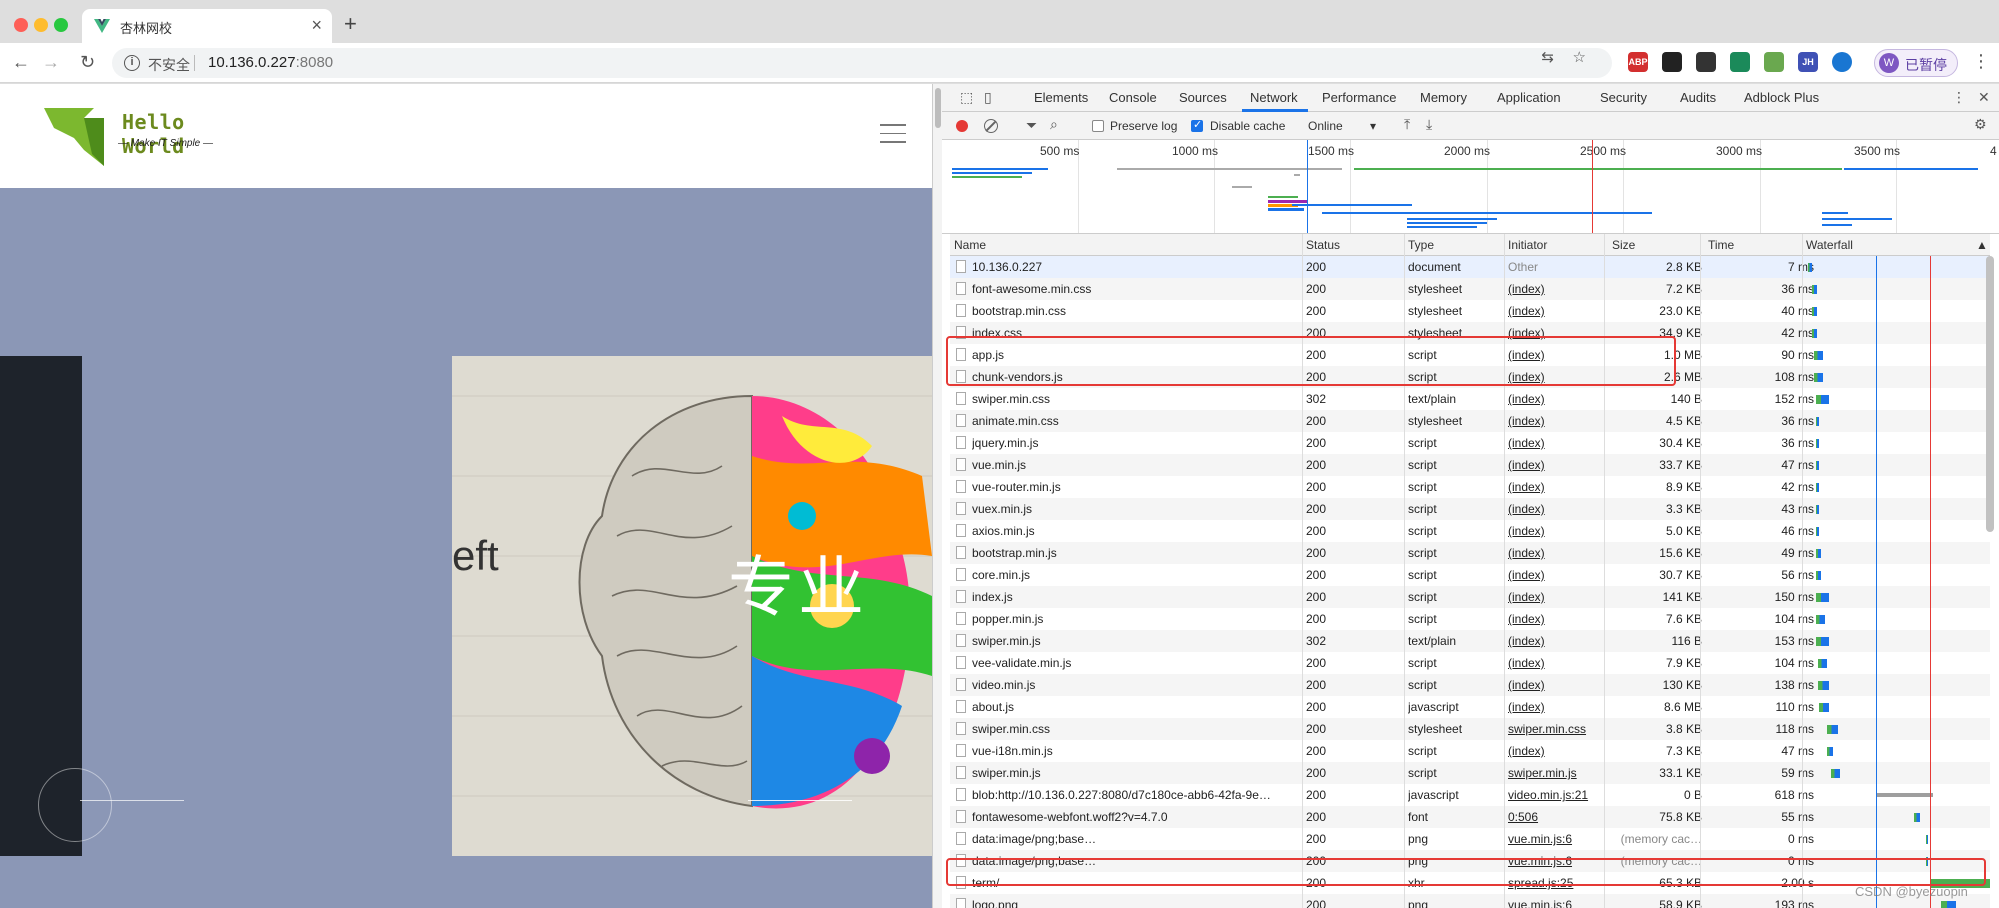  What do you see at coordinates (1842, 62) in the screenshot?
I see `extension-blue-icon` at bounding box center [1842, 62].